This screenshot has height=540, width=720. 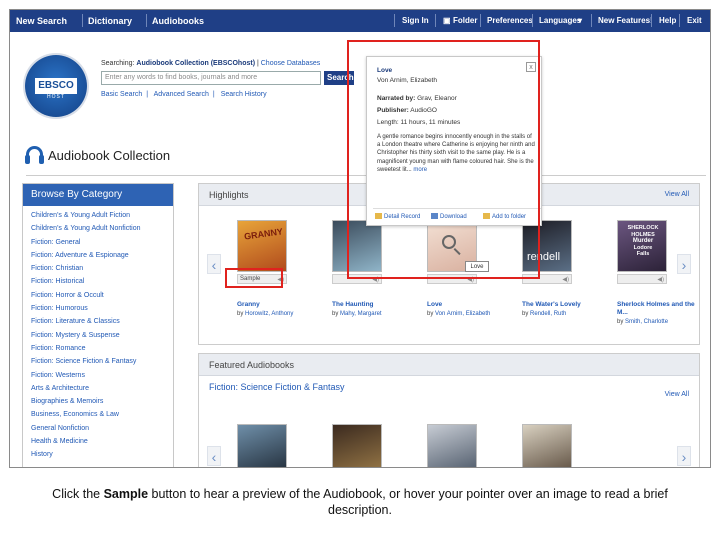 I want to click on category-link: Fiction: General, so click(x=102, y=245).